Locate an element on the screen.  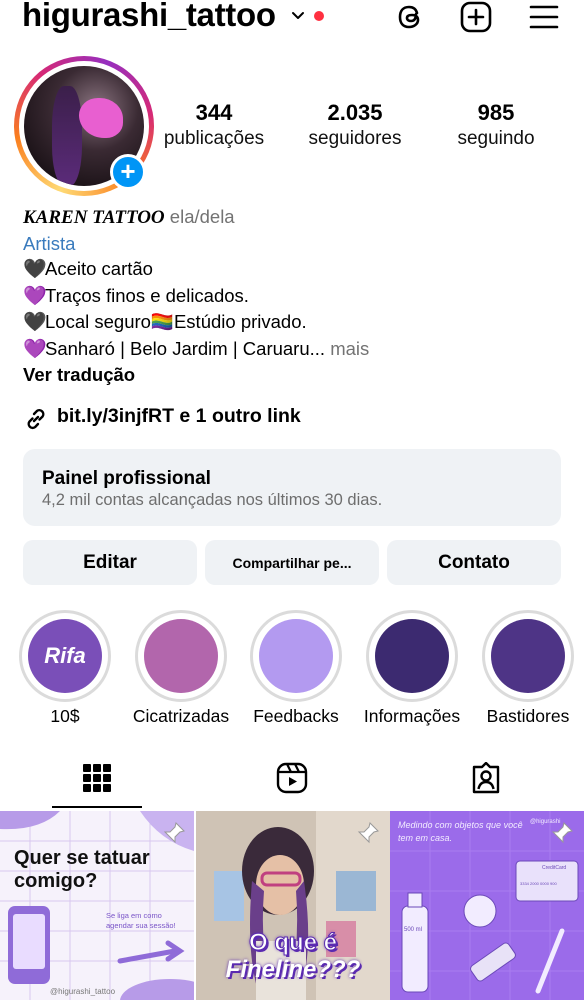
highlight-feedbacks: Feedbacks is located at coordinates (296, 668).